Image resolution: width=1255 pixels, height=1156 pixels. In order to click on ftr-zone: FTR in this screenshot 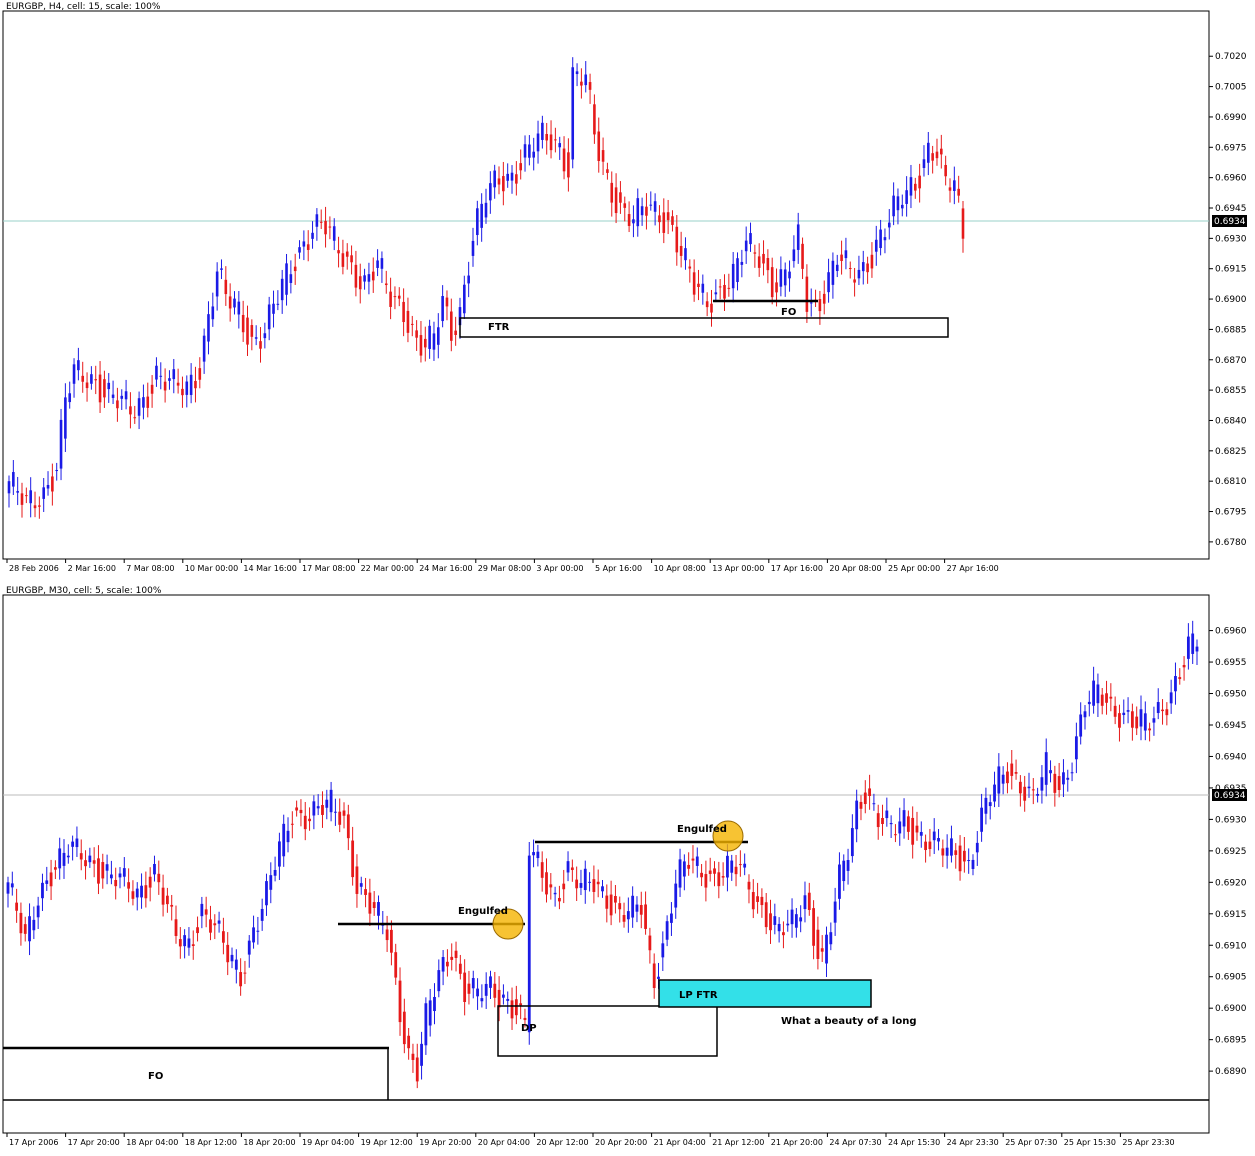, I will do `click(704, 327)`.